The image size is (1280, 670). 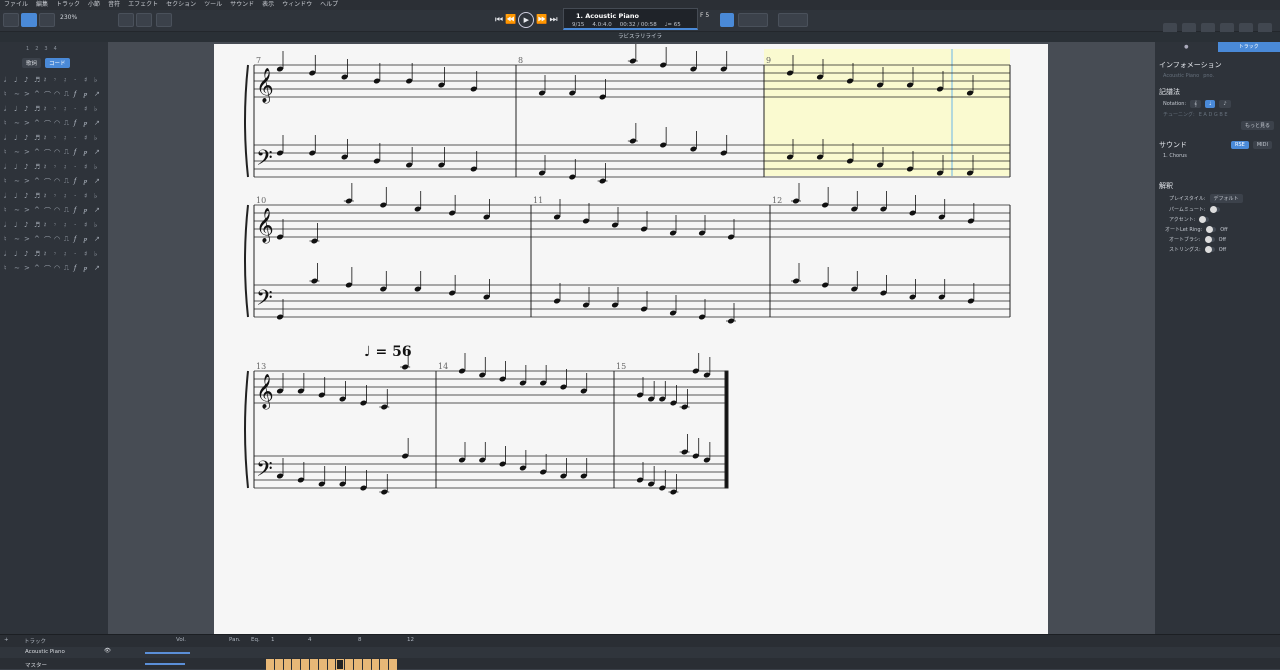 I want to click on auto-brush-toggle, so click(x=1210, y=239).